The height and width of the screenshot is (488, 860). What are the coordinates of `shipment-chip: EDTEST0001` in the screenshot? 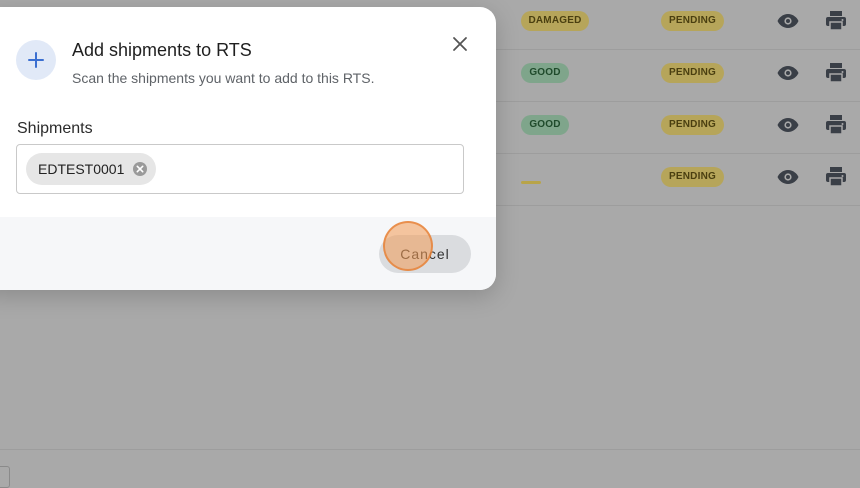 It's located at (91, 169).